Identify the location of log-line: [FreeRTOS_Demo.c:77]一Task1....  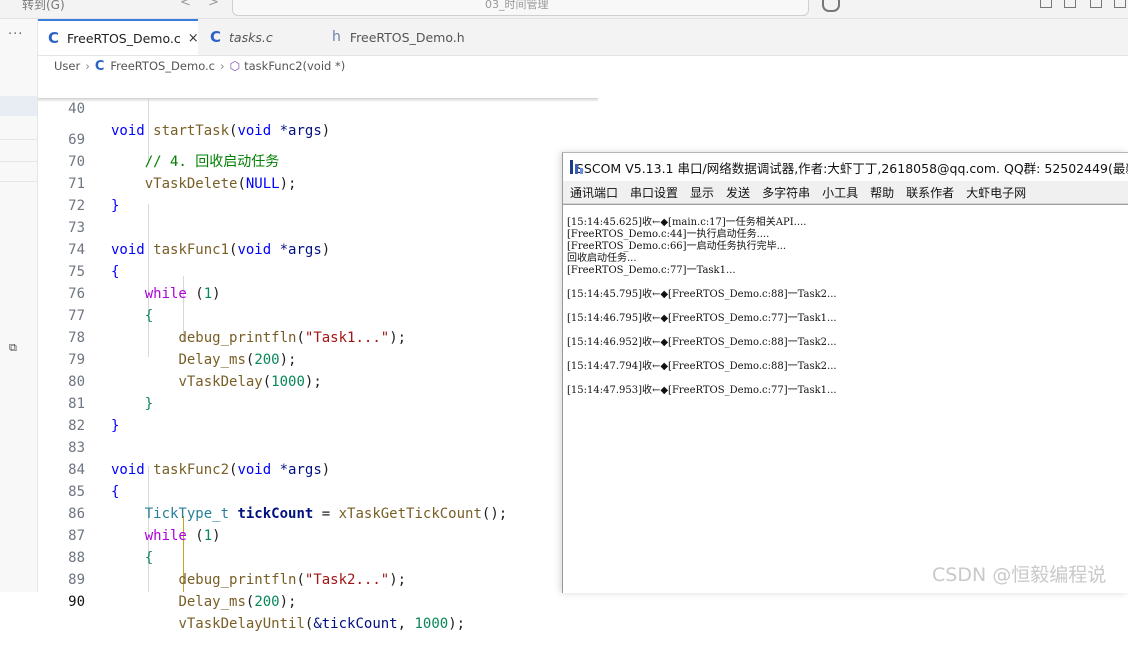
(651, 270).